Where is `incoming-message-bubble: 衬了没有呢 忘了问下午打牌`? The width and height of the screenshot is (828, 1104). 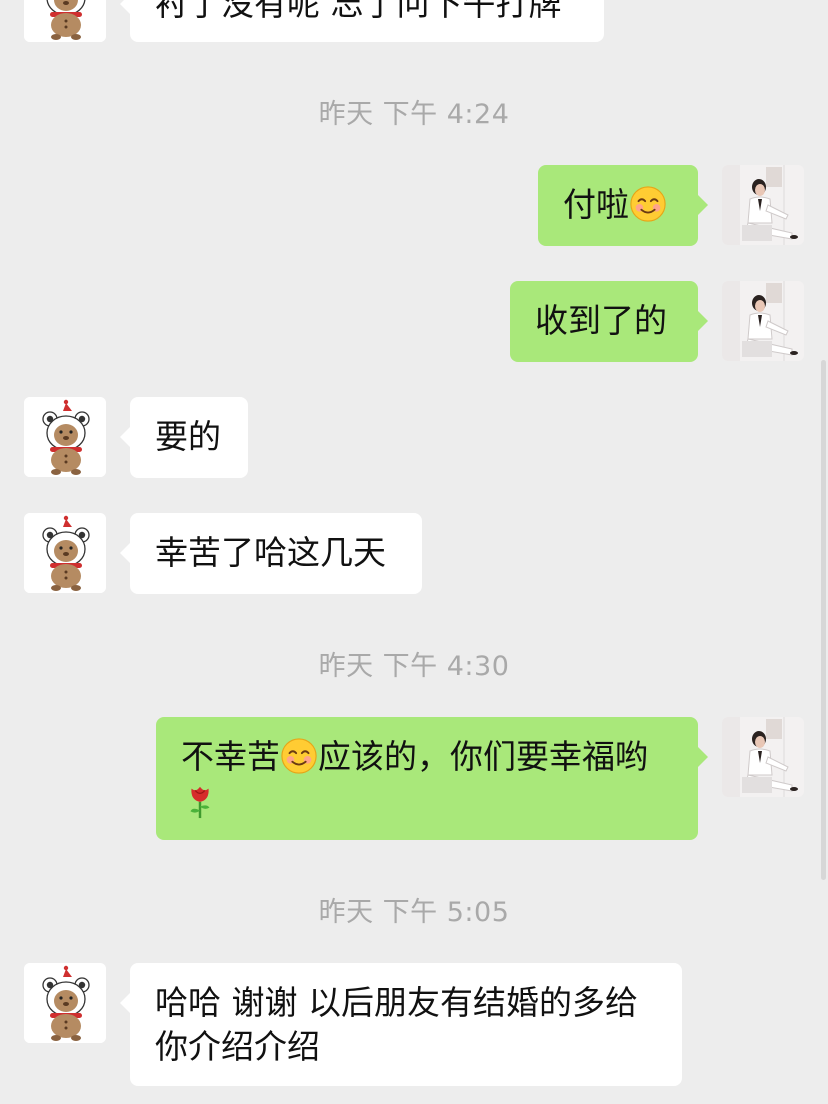
incoming-message-bubble: 衬了没有呢 忘了问下午打牌 is located at coordinates (362, 21).